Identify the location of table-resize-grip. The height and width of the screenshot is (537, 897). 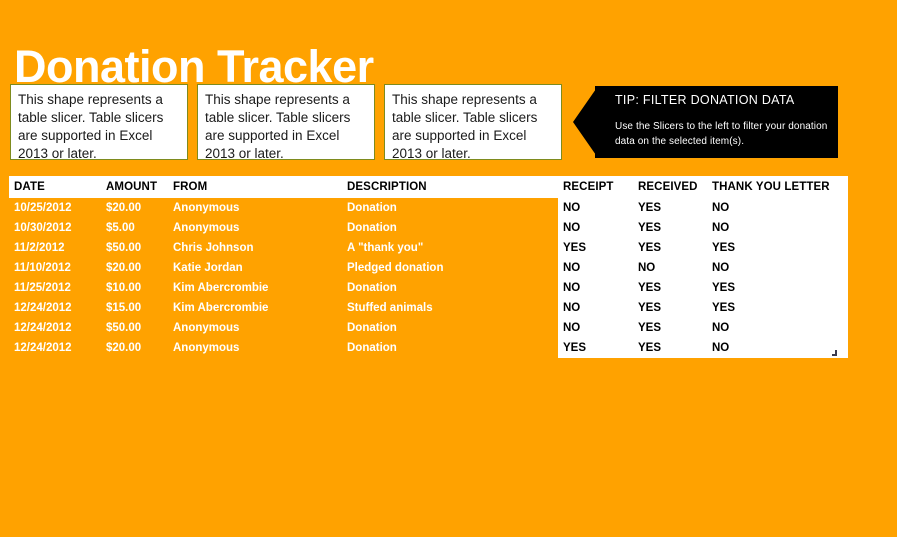
(834, 353).